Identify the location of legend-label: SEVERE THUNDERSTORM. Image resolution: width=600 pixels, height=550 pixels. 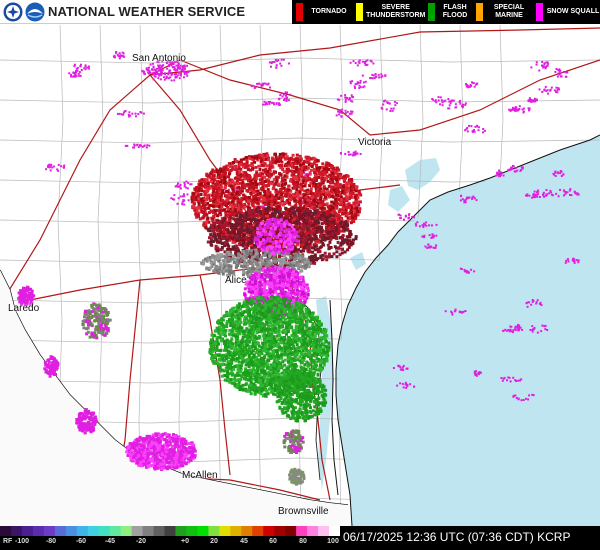
(396, 11).